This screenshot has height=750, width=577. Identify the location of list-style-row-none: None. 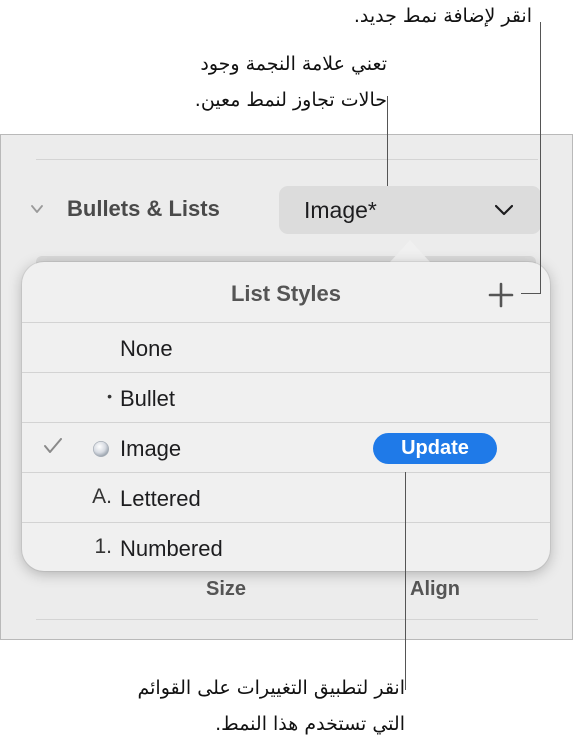
(286, 346).